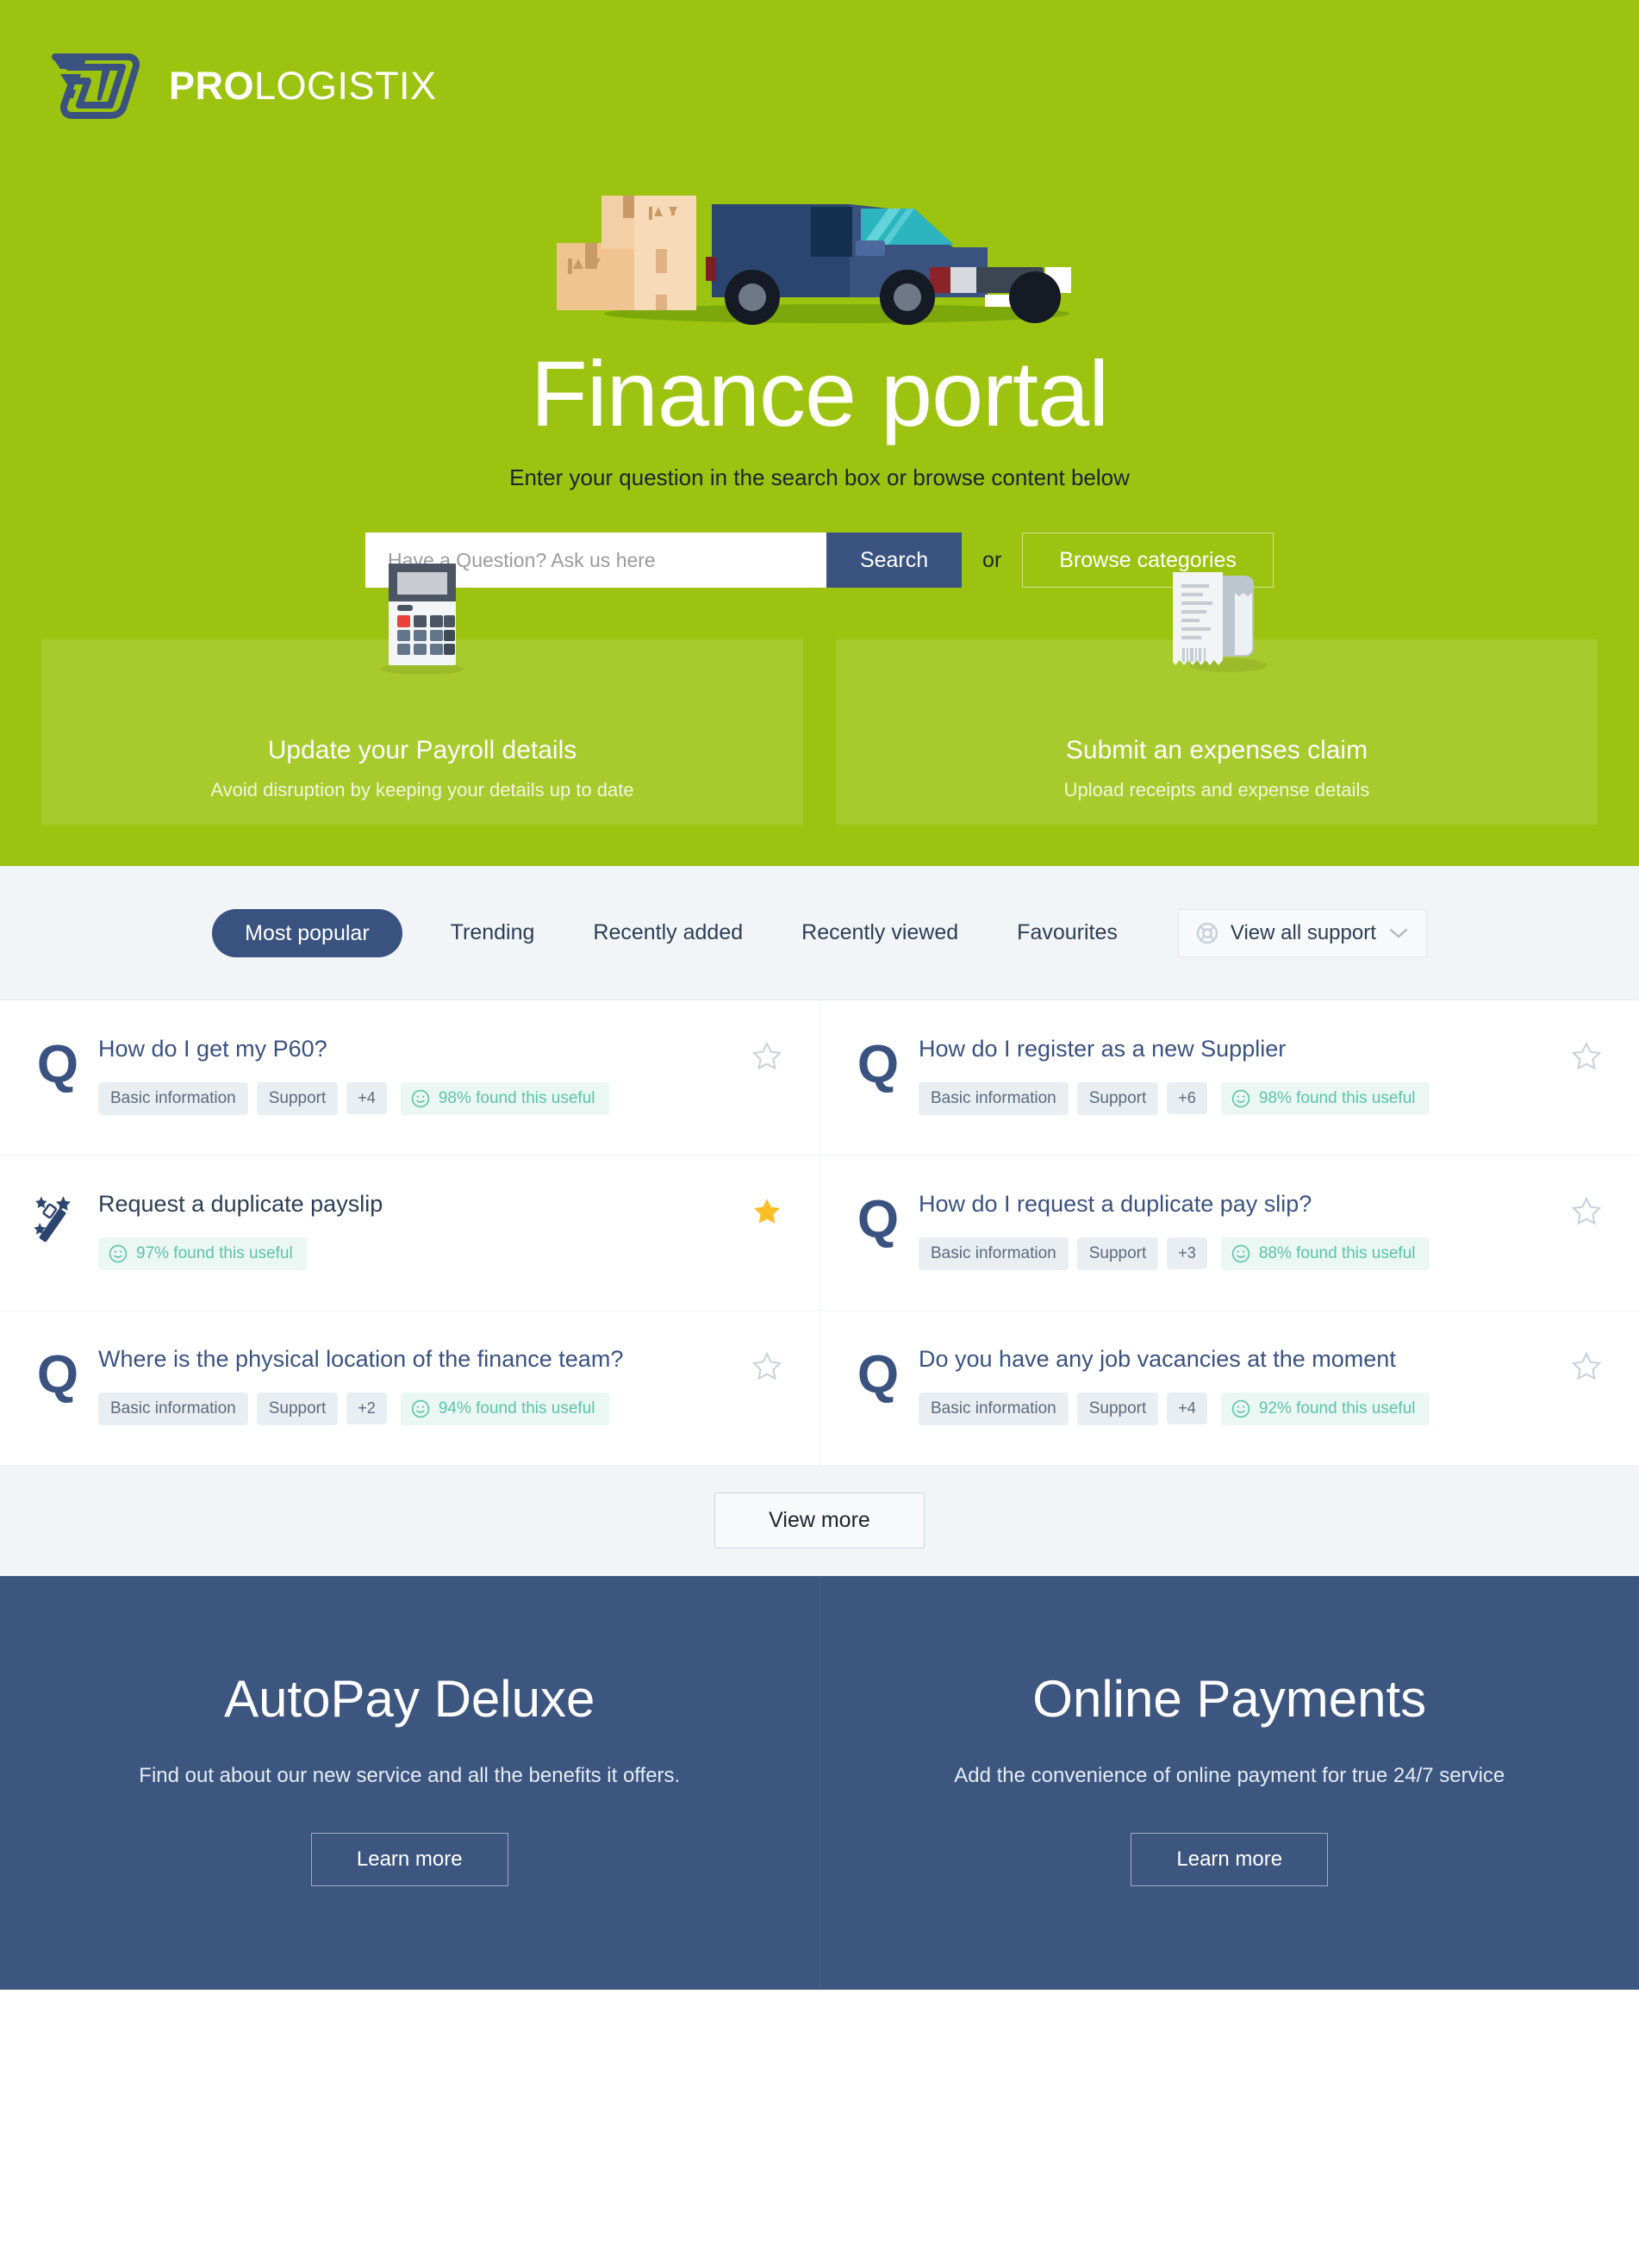 The height and width of the screenshot is (2268, 1639). What do you see at coordinates (992, 559) in the screenshot?
I see `search-or-label: or` at bounding box center [992, 559].